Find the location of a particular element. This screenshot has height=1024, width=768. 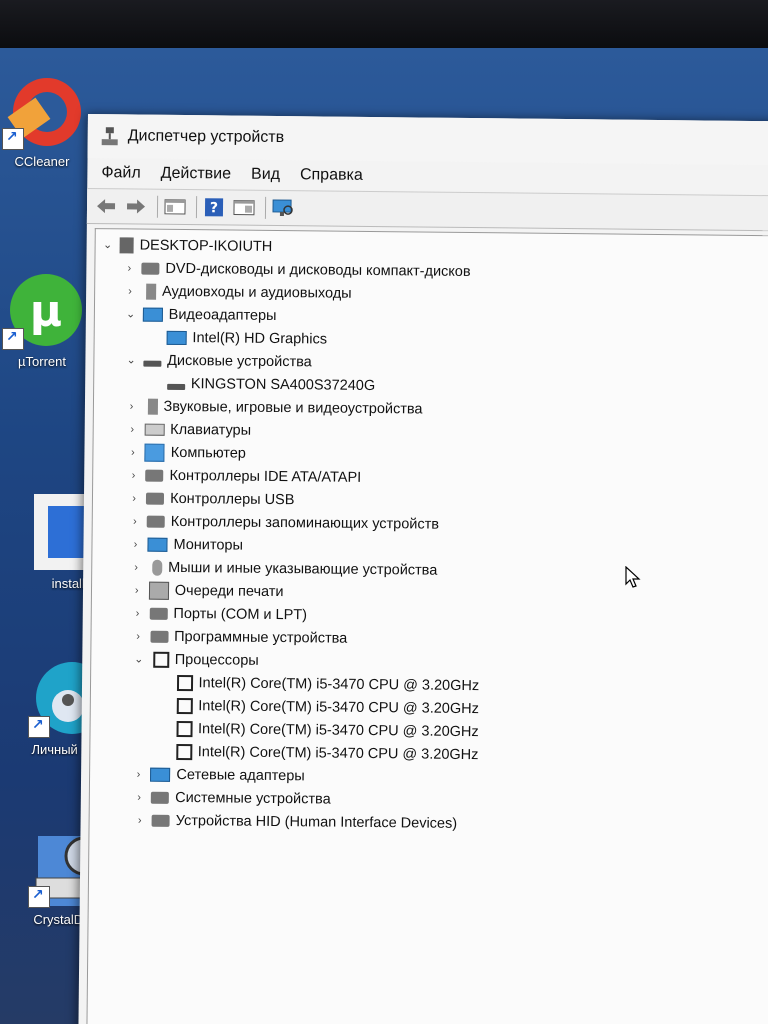

forward-button is located at coordinates (136, 206).